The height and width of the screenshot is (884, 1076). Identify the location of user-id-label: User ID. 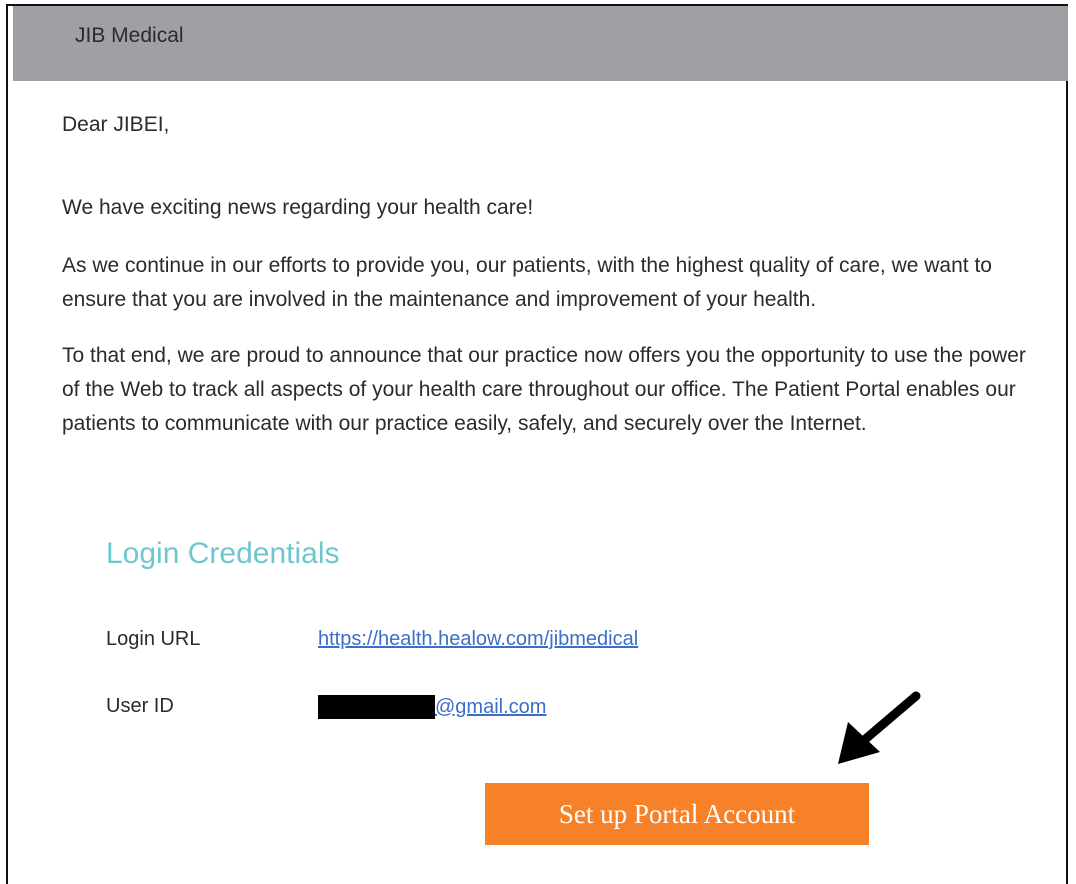
(140, 706).